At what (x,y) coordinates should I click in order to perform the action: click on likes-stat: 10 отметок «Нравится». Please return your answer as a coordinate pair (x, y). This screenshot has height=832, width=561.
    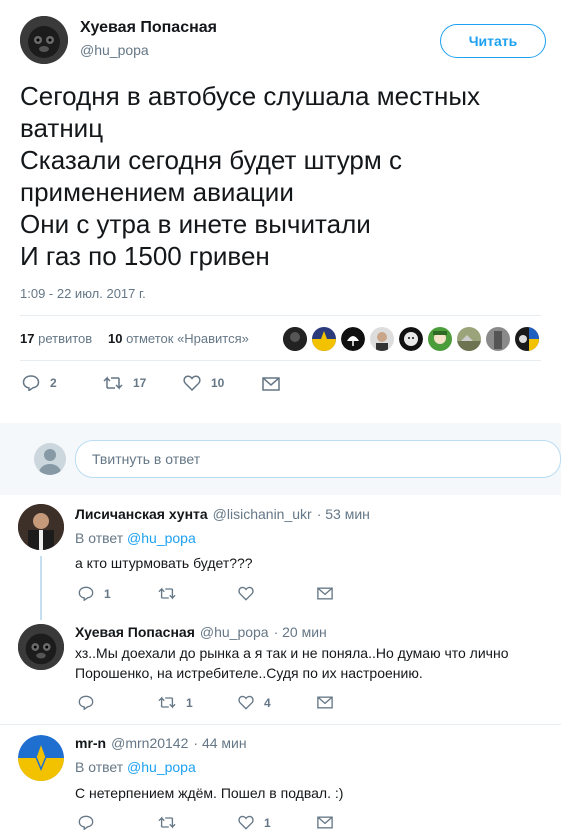
    Looking at the image, I should click on (178, 338).